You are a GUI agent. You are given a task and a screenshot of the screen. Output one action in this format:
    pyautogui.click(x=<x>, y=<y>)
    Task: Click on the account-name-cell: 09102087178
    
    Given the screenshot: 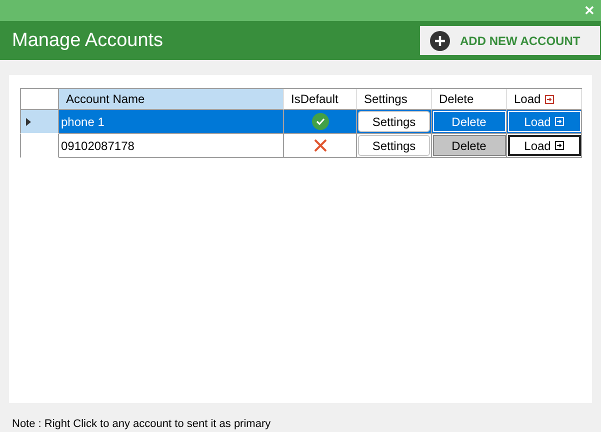 What is the action you would take?
    pyautogui.click(x=171, y=146)
    